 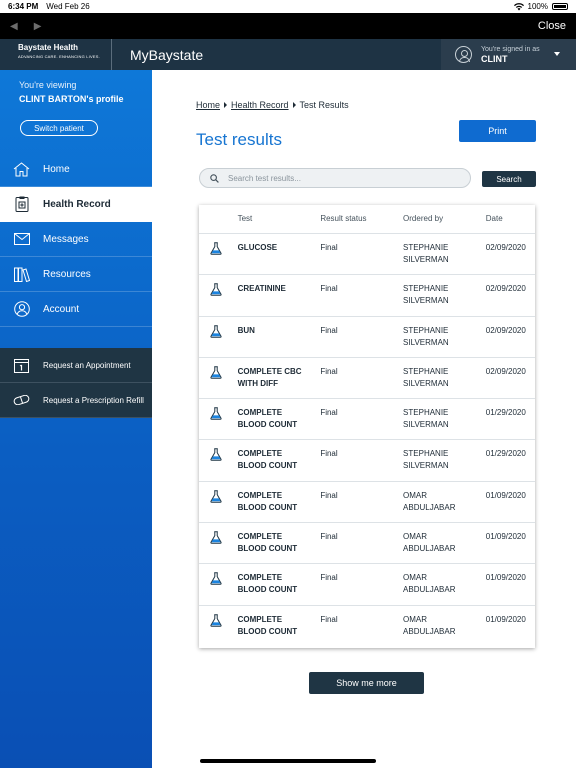 I want to click on logo-tagline: ADVANCING CARE. ENHANCING LIVES., so click(x=59, y=56).